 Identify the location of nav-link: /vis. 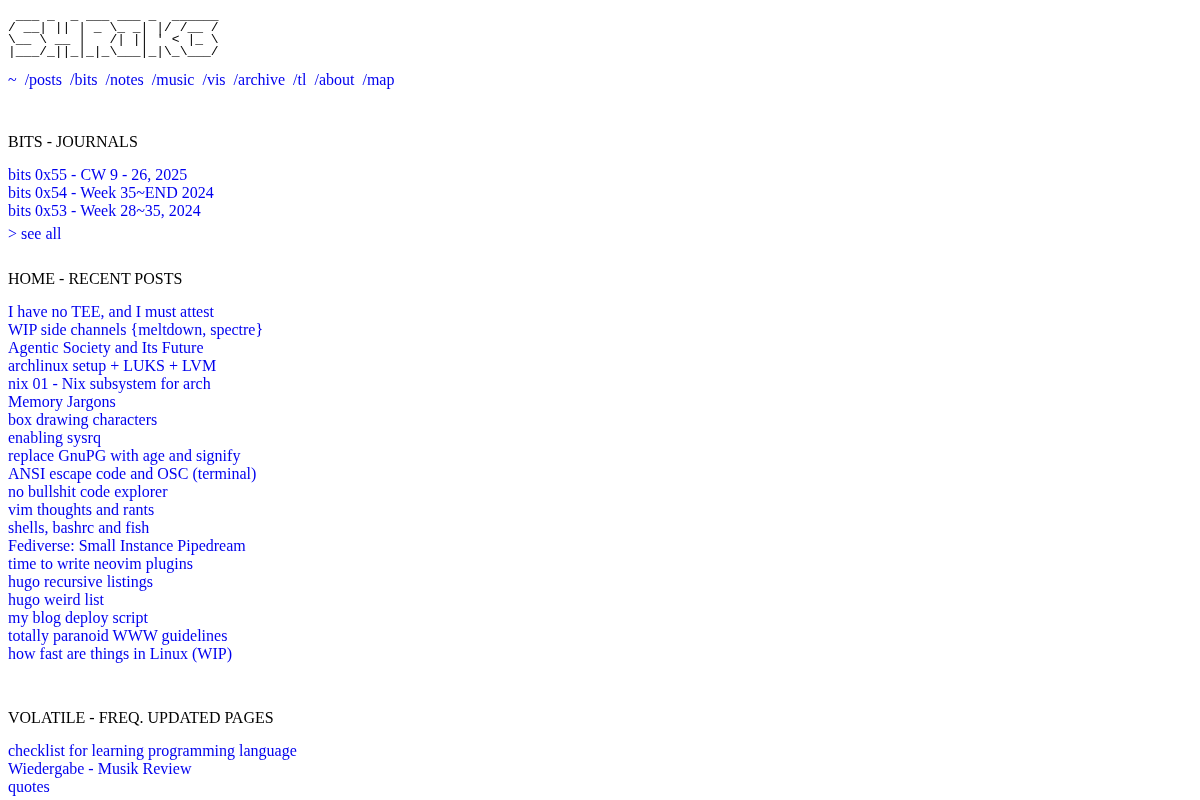
(214, 80).